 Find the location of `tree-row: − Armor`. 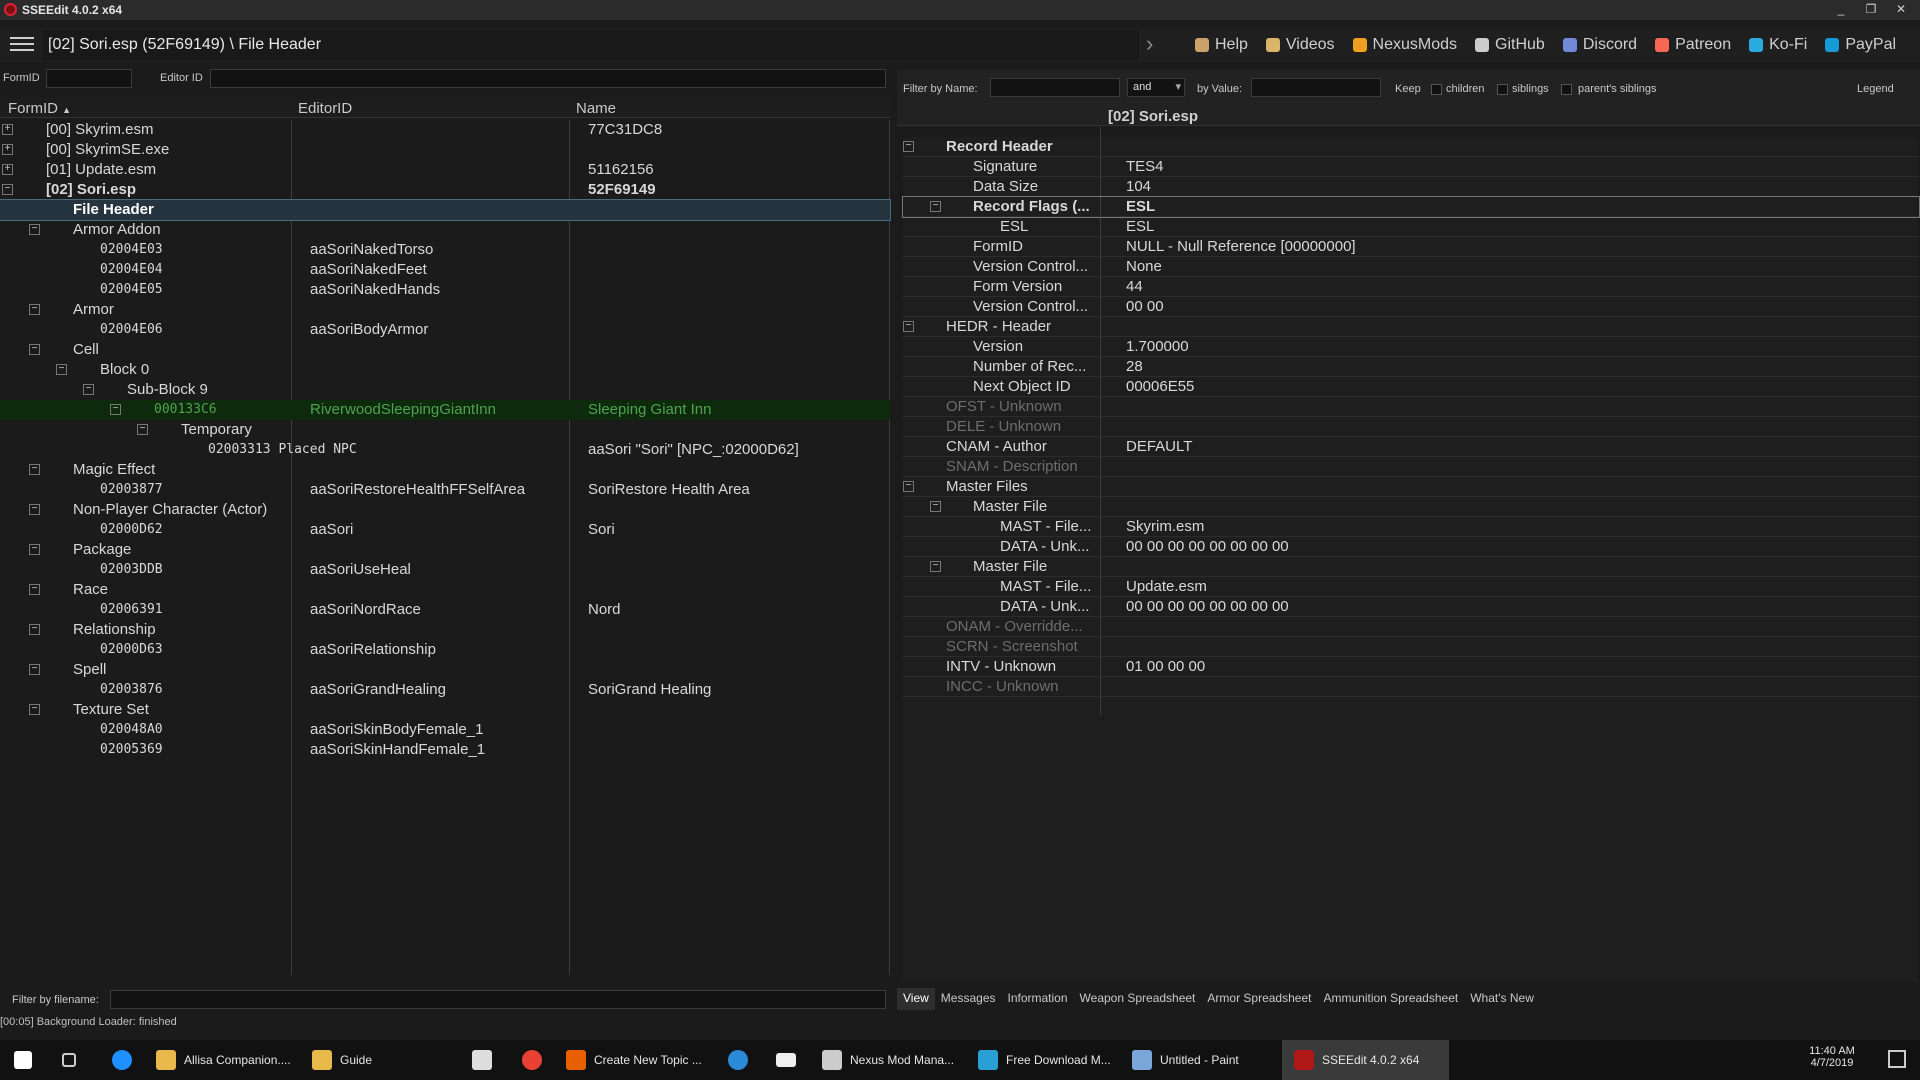

tree-row: − Armor is located at coordinates (445, 310).